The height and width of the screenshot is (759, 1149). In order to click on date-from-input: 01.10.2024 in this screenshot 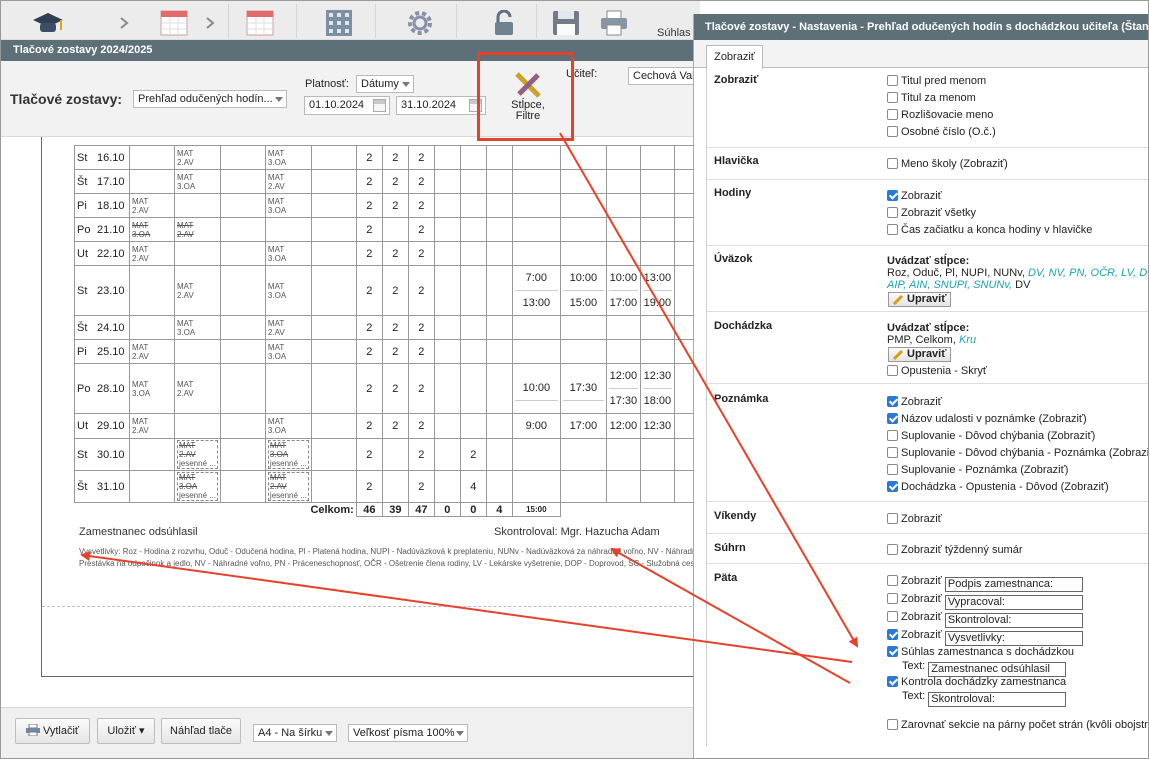, I will do `click(347, 105)`.